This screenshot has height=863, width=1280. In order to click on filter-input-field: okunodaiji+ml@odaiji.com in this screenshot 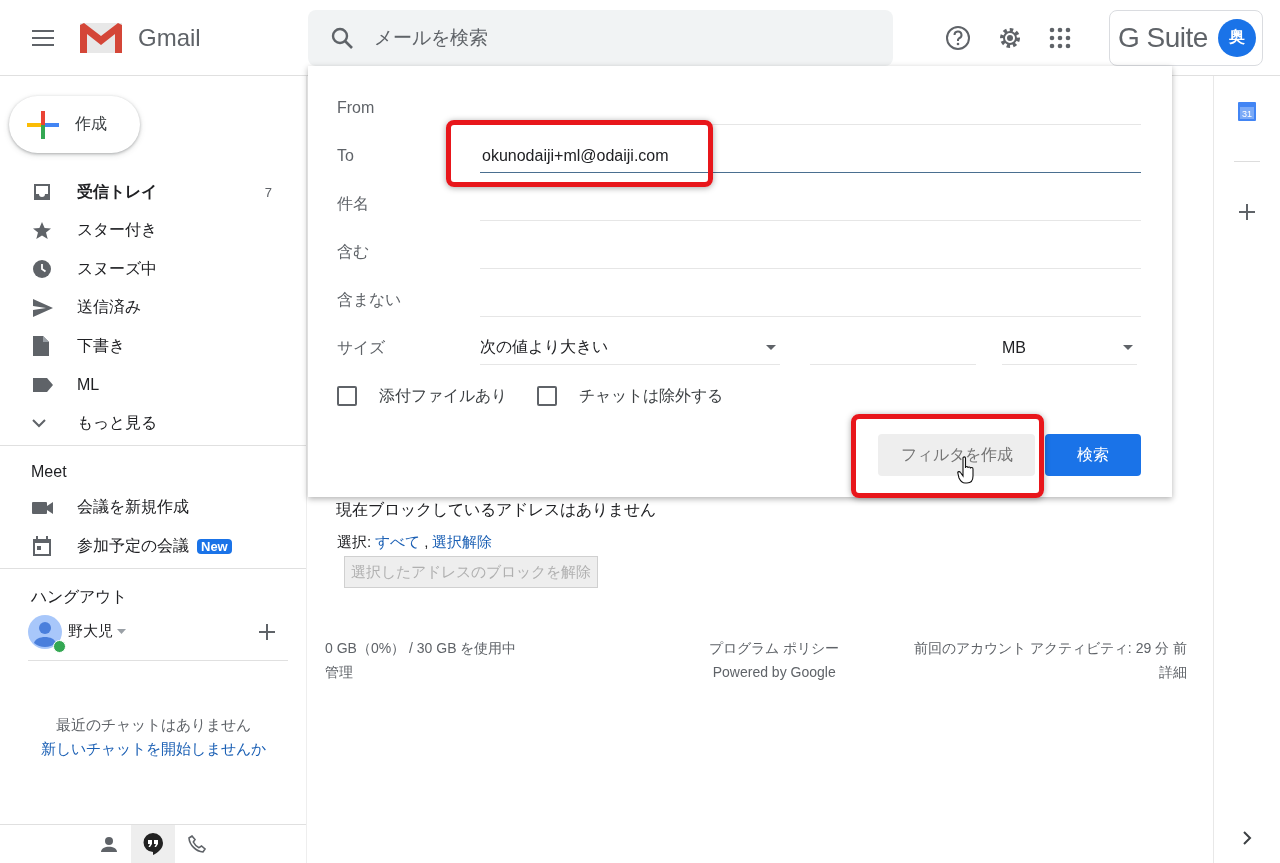, I will do `click(810, 156)`.